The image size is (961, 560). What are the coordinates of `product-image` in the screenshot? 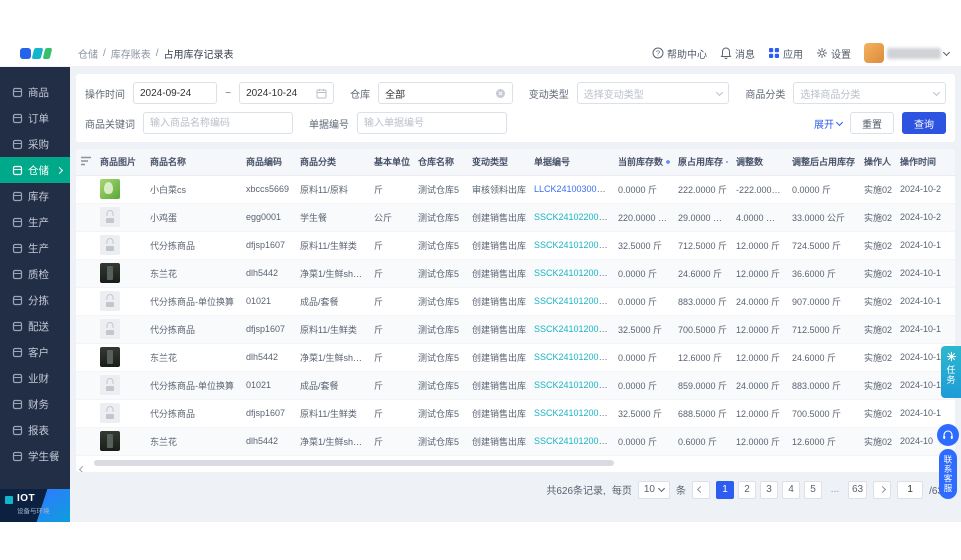 It's located at (110, 385).